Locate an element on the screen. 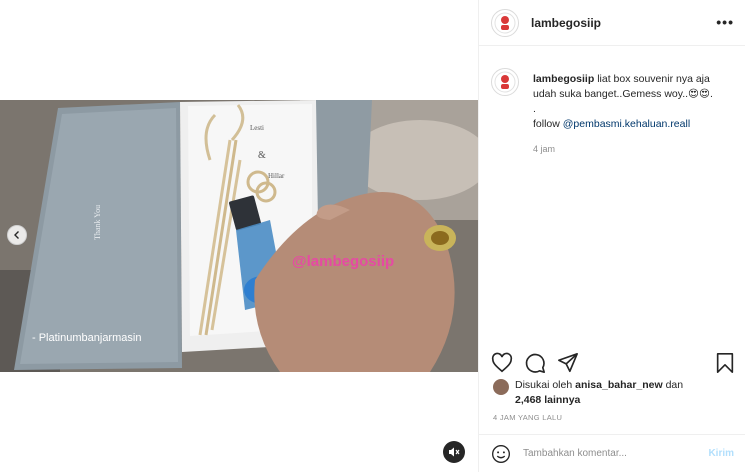 The image size is (745, 472). post-username: lambegosiip is located at coordinates (566, 23).